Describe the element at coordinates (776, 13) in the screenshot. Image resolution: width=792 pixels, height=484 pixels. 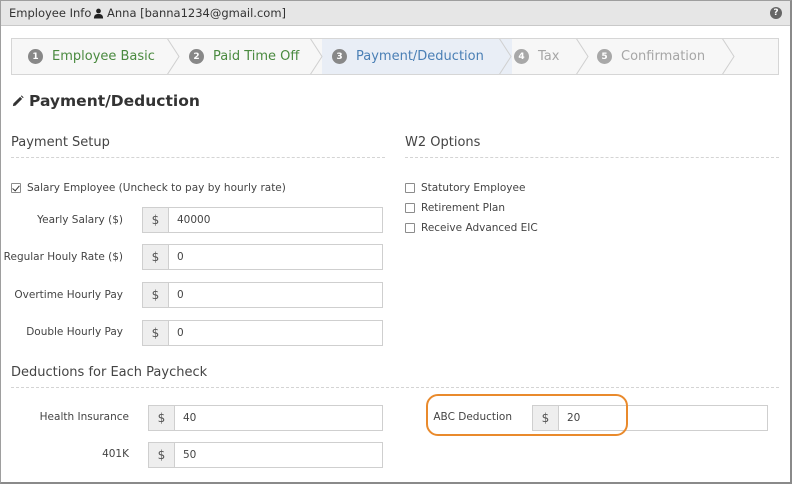
I see `help-icon: ?` at that location.